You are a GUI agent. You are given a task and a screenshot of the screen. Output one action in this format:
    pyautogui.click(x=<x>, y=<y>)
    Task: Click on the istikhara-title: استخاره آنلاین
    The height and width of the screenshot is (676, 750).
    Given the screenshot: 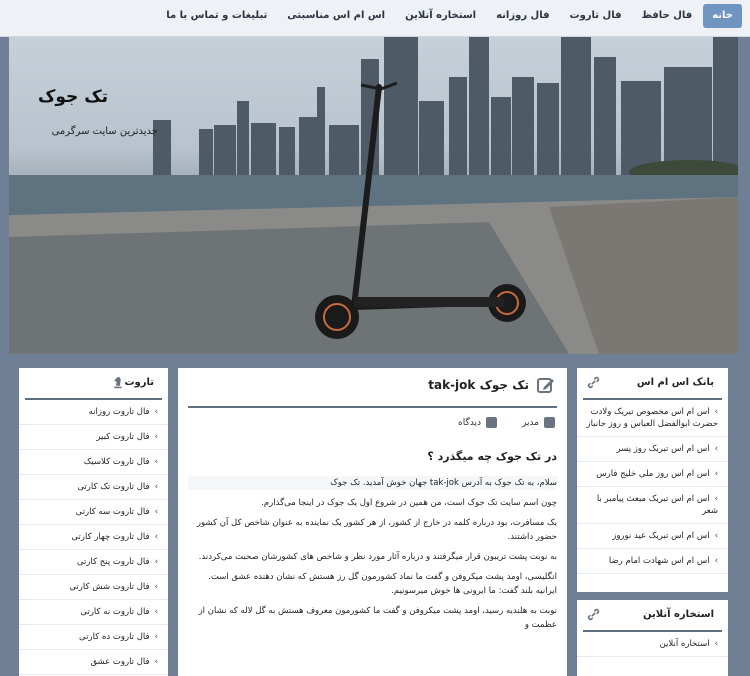 What is the action you would take?
    pyautogui.click(x=652, y=616)
    